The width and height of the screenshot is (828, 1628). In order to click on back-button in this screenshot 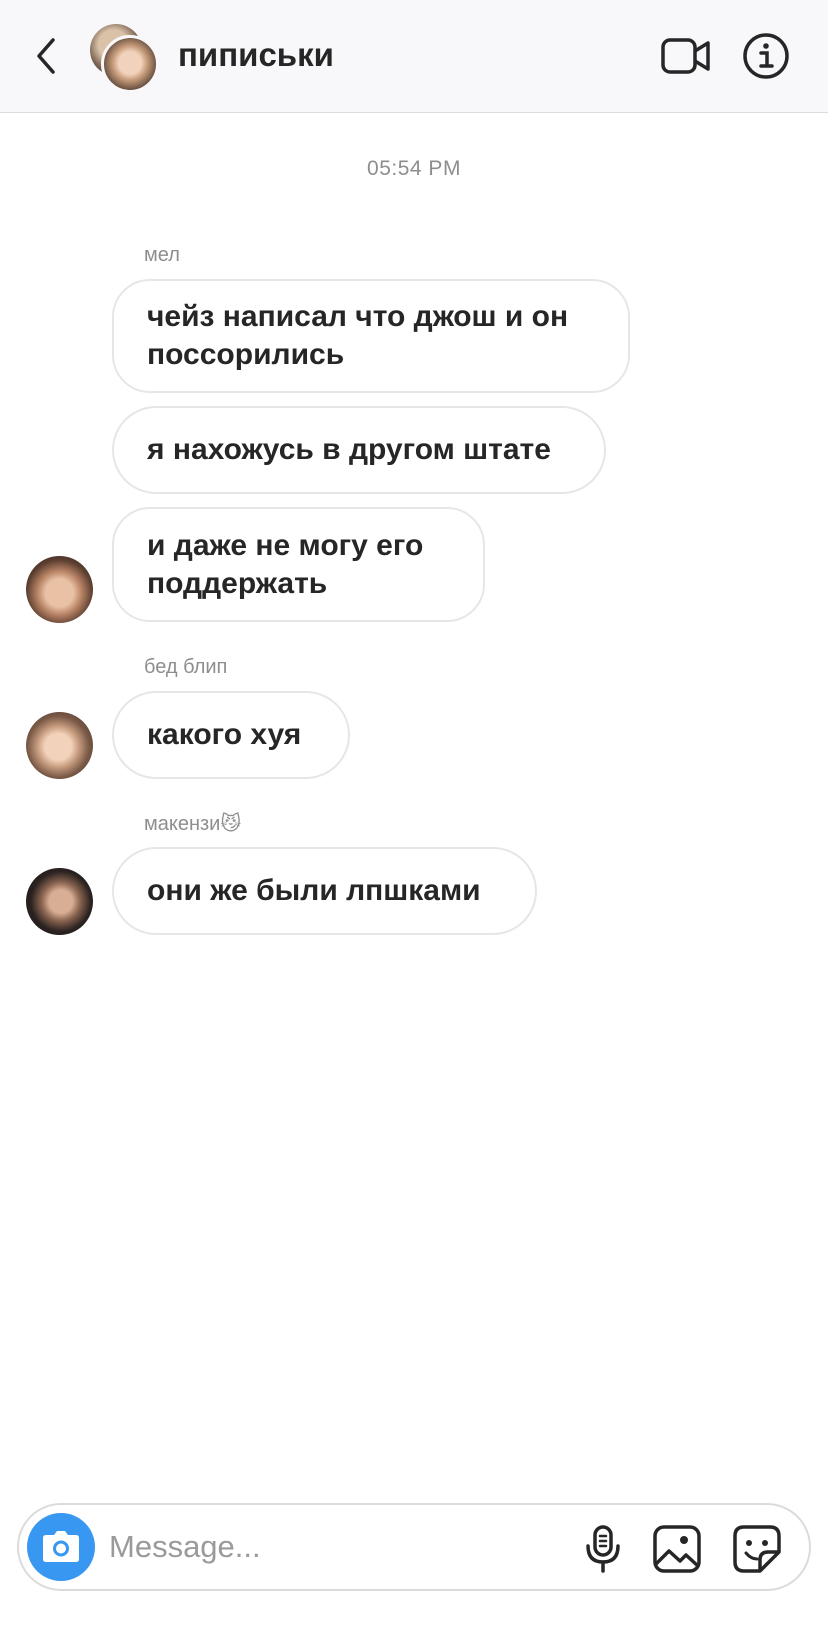, I will do `click(46, 56)`.